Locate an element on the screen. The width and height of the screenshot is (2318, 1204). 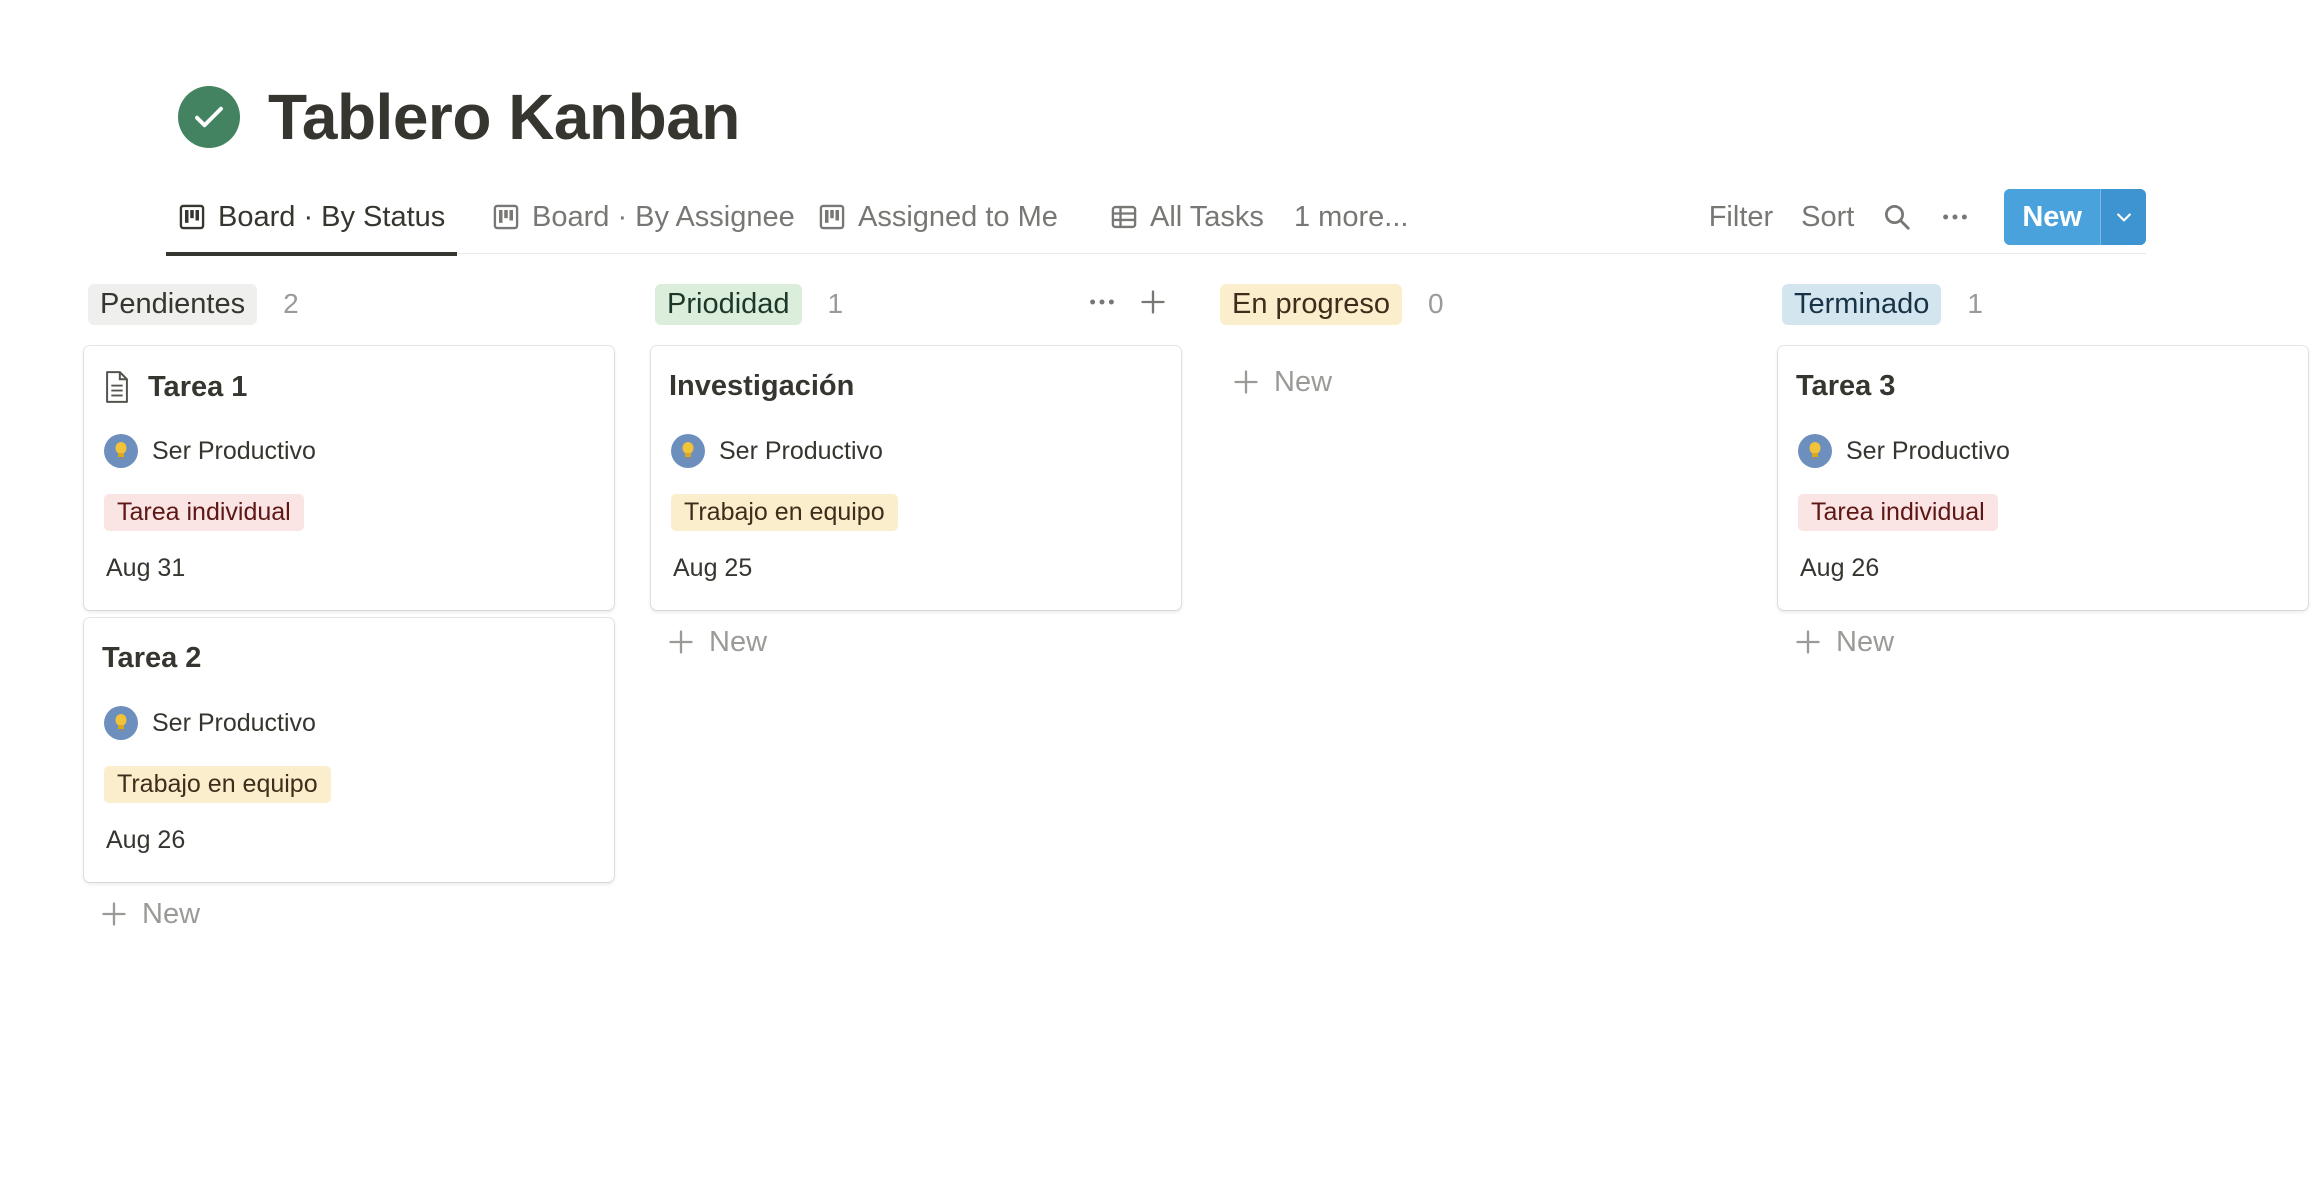
column-header: Pendientes 2 is located at coordinates (353, 304).